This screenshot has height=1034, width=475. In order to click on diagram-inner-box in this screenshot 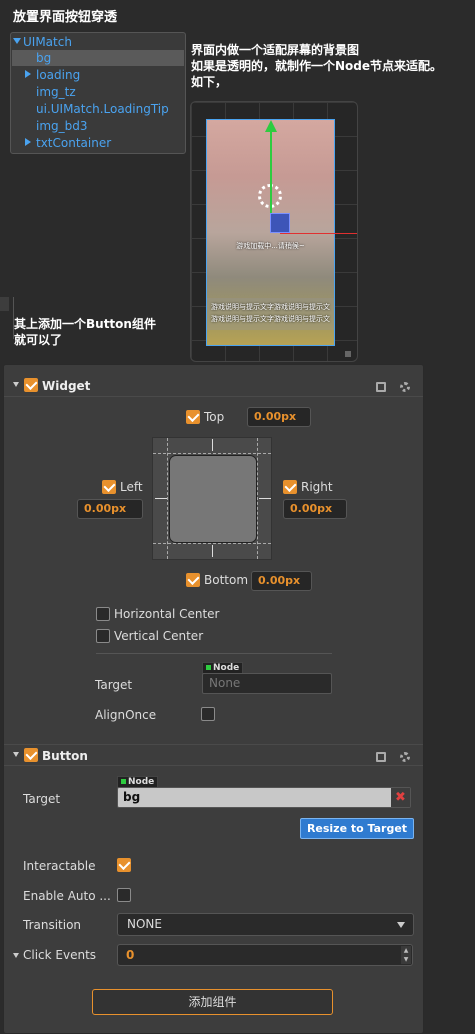, I will do `click(213, 499)`.